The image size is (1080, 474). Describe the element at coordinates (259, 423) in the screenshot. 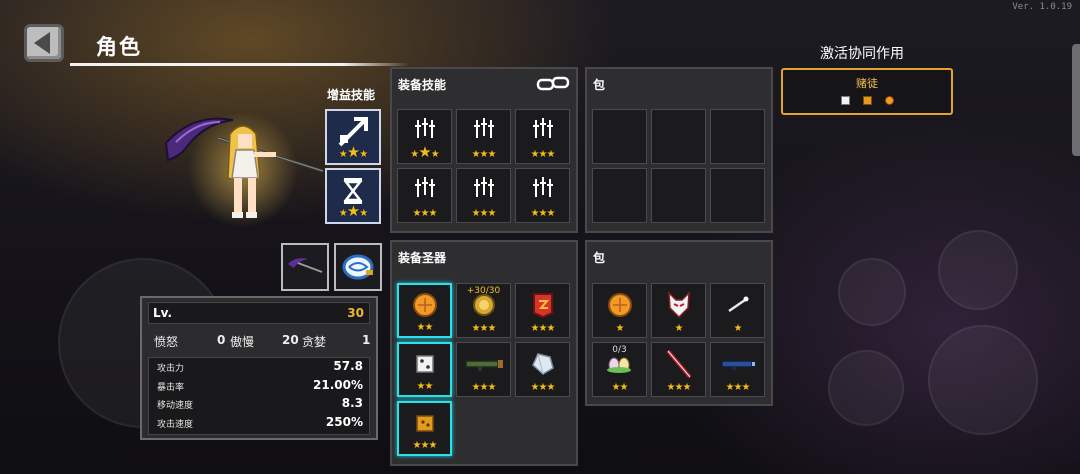

I see `stats-row: 攻击速度 250%` at that location.